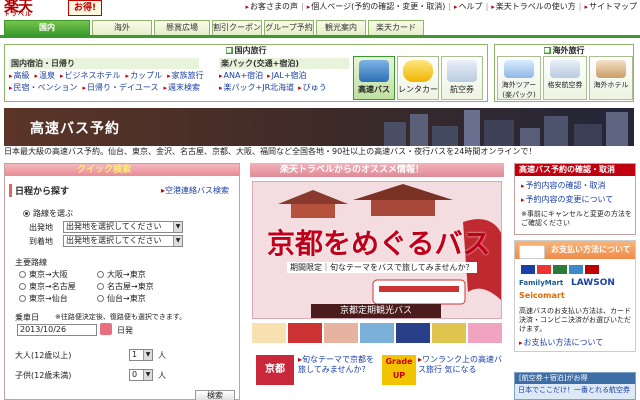  Describe the element at coordinates (125, 286) in the screenshot. I see `route-nagoya-tokyo: 名古屋→東京` at that location.